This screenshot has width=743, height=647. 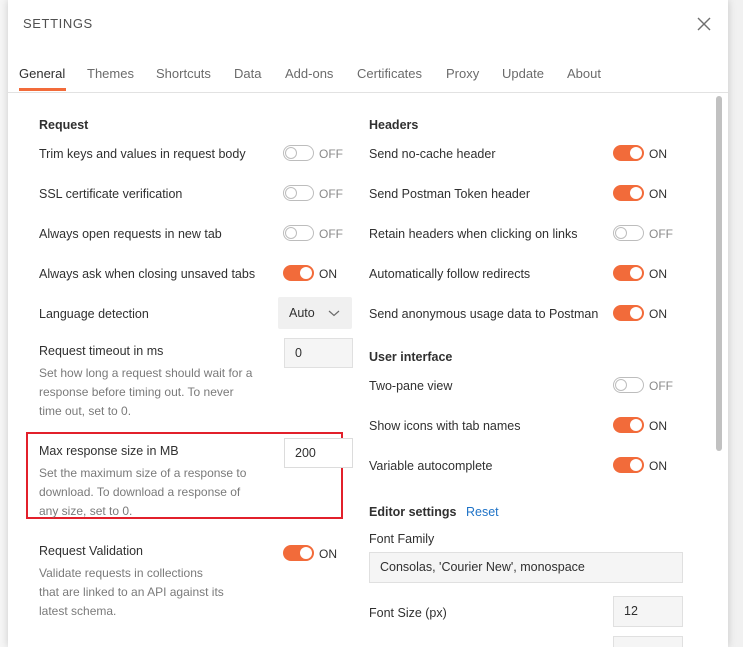 What do you see at coordinates (431, 466) in the screenshot?
I see `variable-autocomplete-label: Variable autocomplete` at bounding box center [431, 466].